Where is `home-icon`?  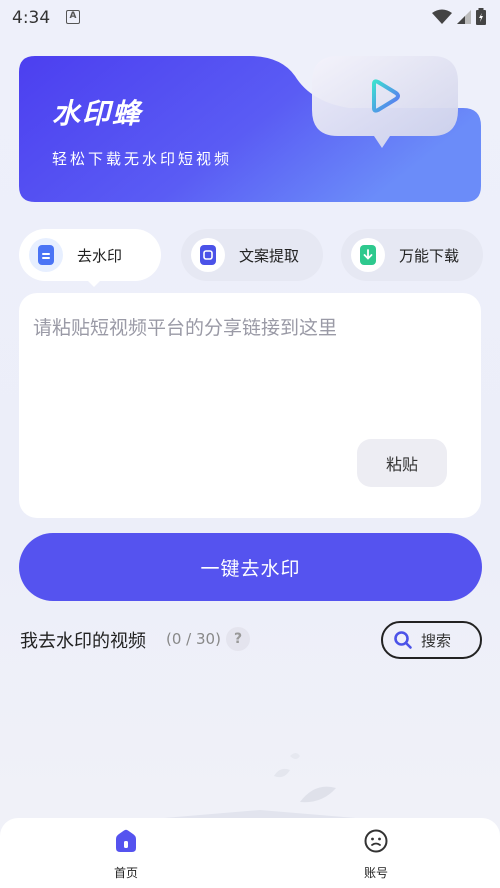 home-icon is located at coordinates (126, 840).